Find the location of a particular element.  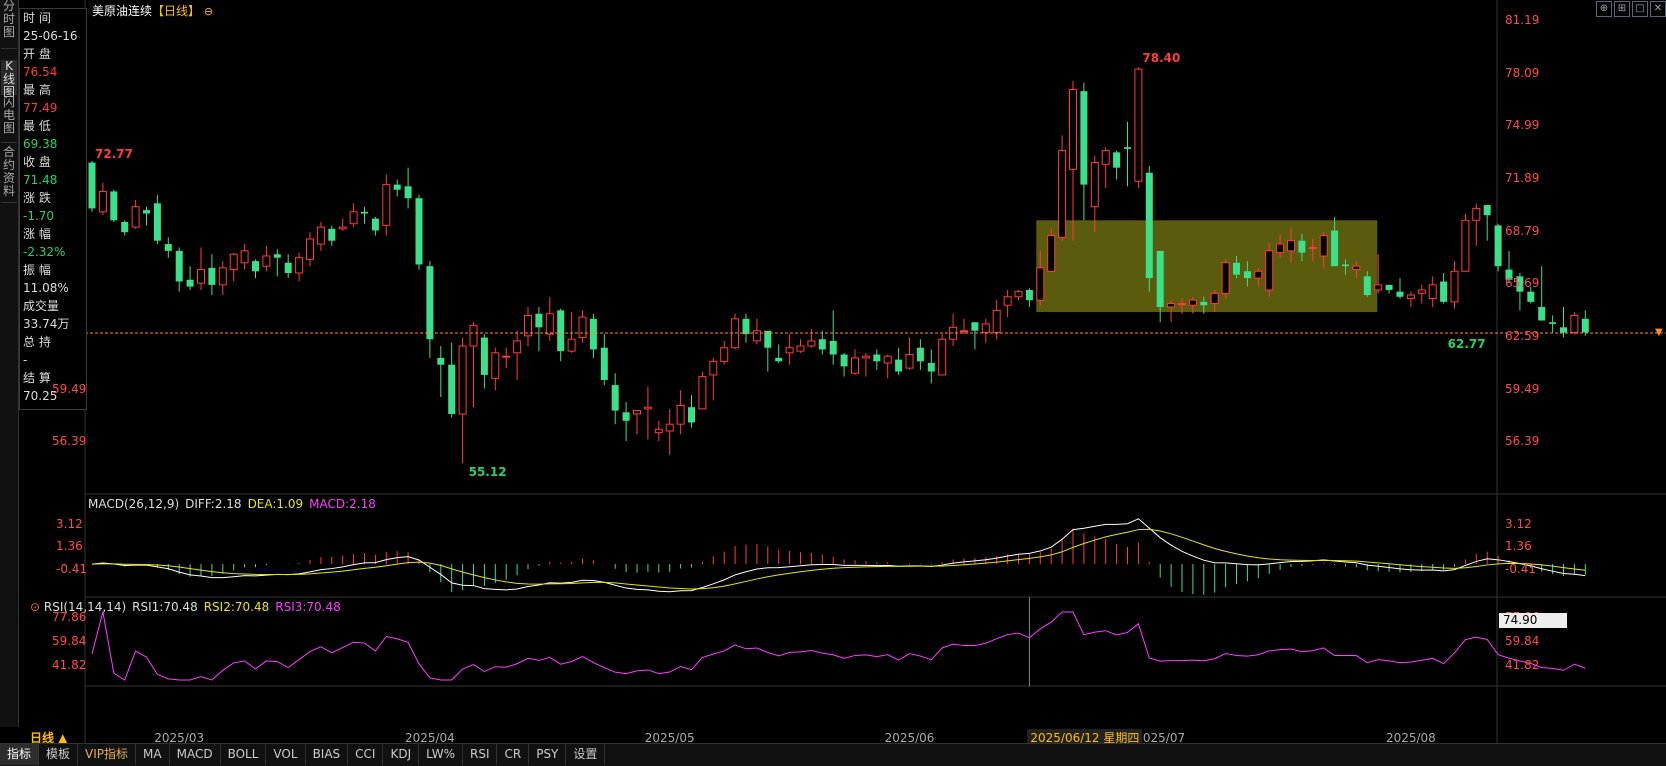

period-label: 【日线】 is located at coordinates (176, 11).